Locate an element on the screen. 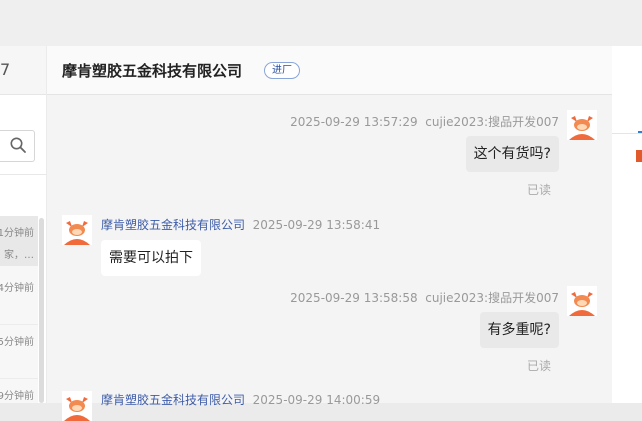  conversation-time: 9分钟前 is located at coordinates (17, 396).